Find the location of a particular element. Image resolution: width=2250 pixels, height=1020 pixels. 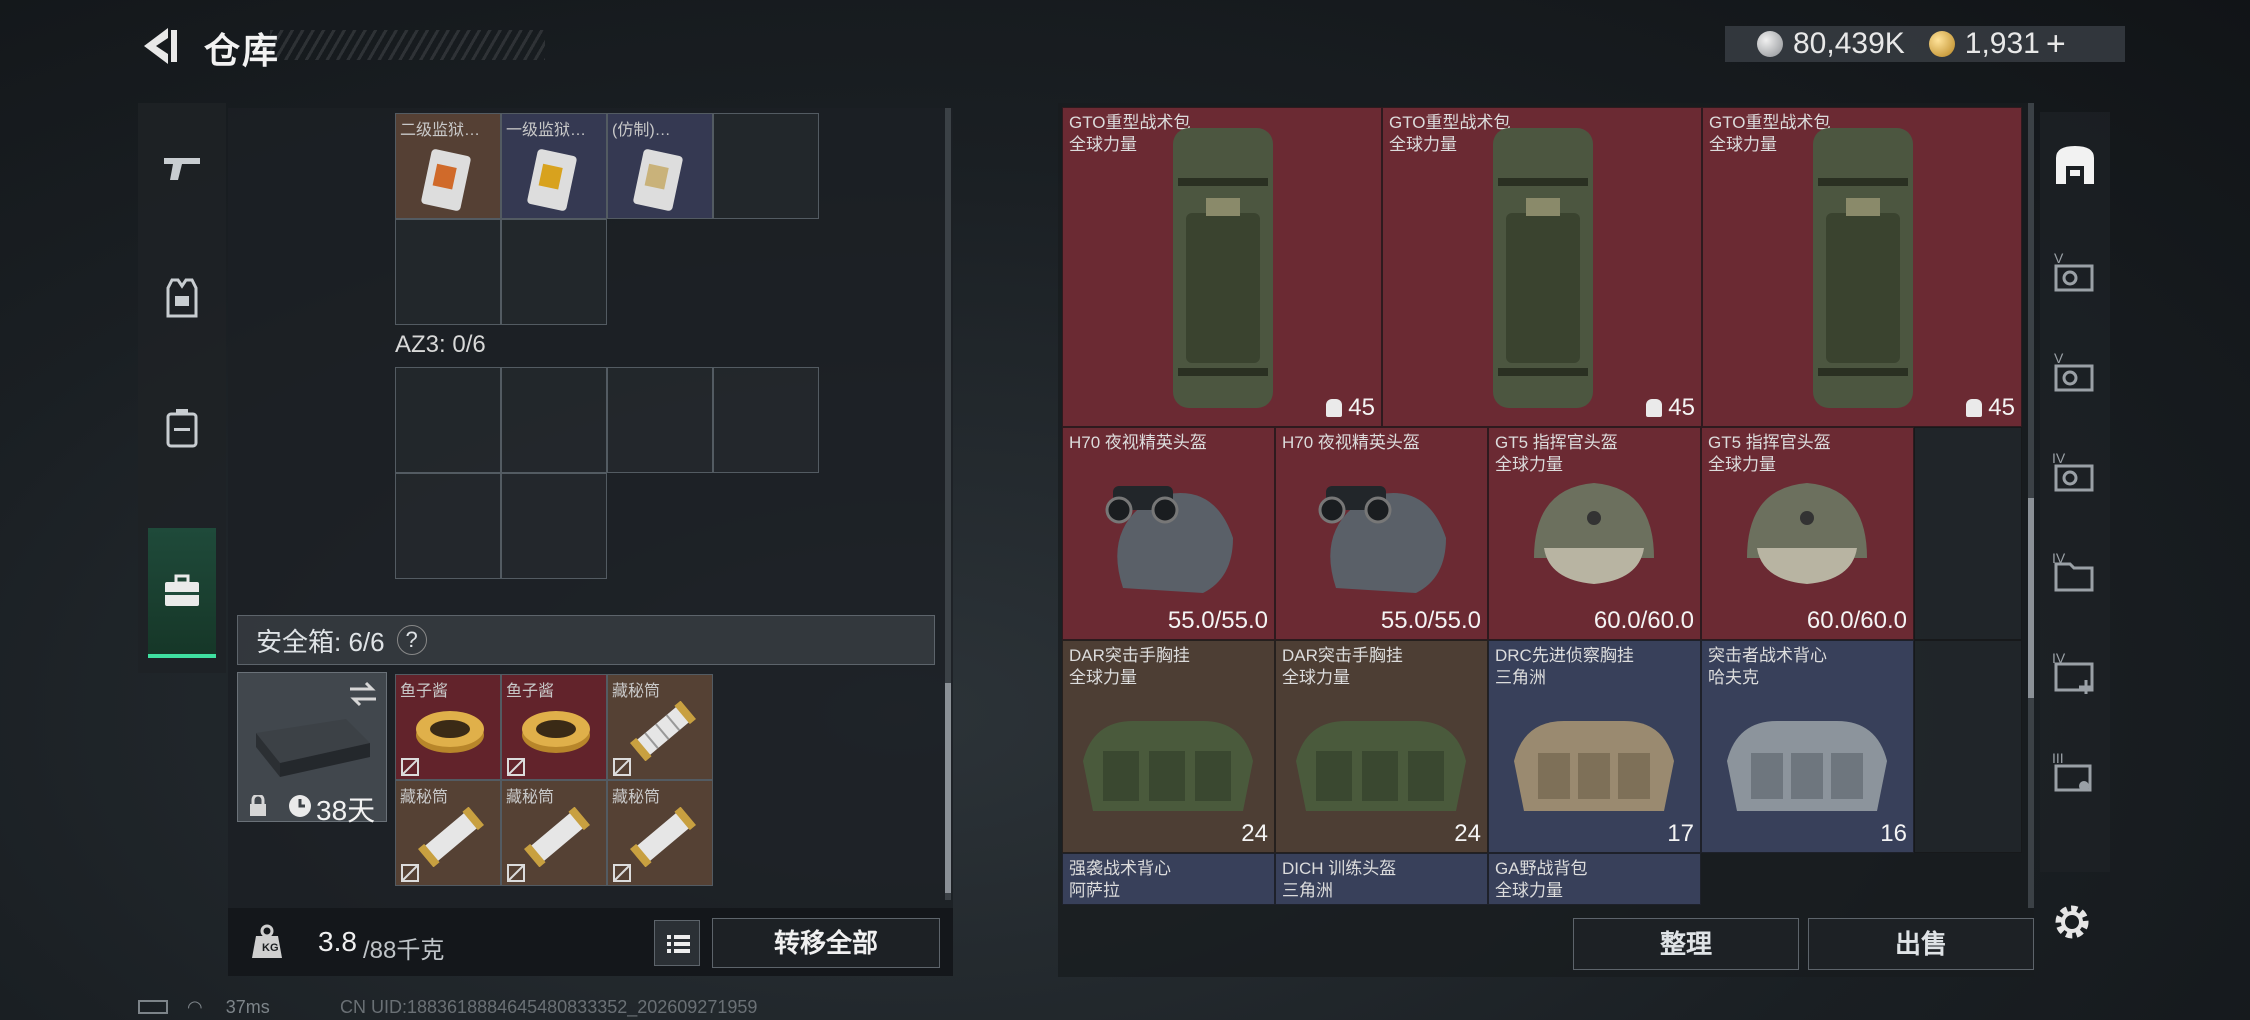

left-scrollbar-track is located at coordinates (948, 504).